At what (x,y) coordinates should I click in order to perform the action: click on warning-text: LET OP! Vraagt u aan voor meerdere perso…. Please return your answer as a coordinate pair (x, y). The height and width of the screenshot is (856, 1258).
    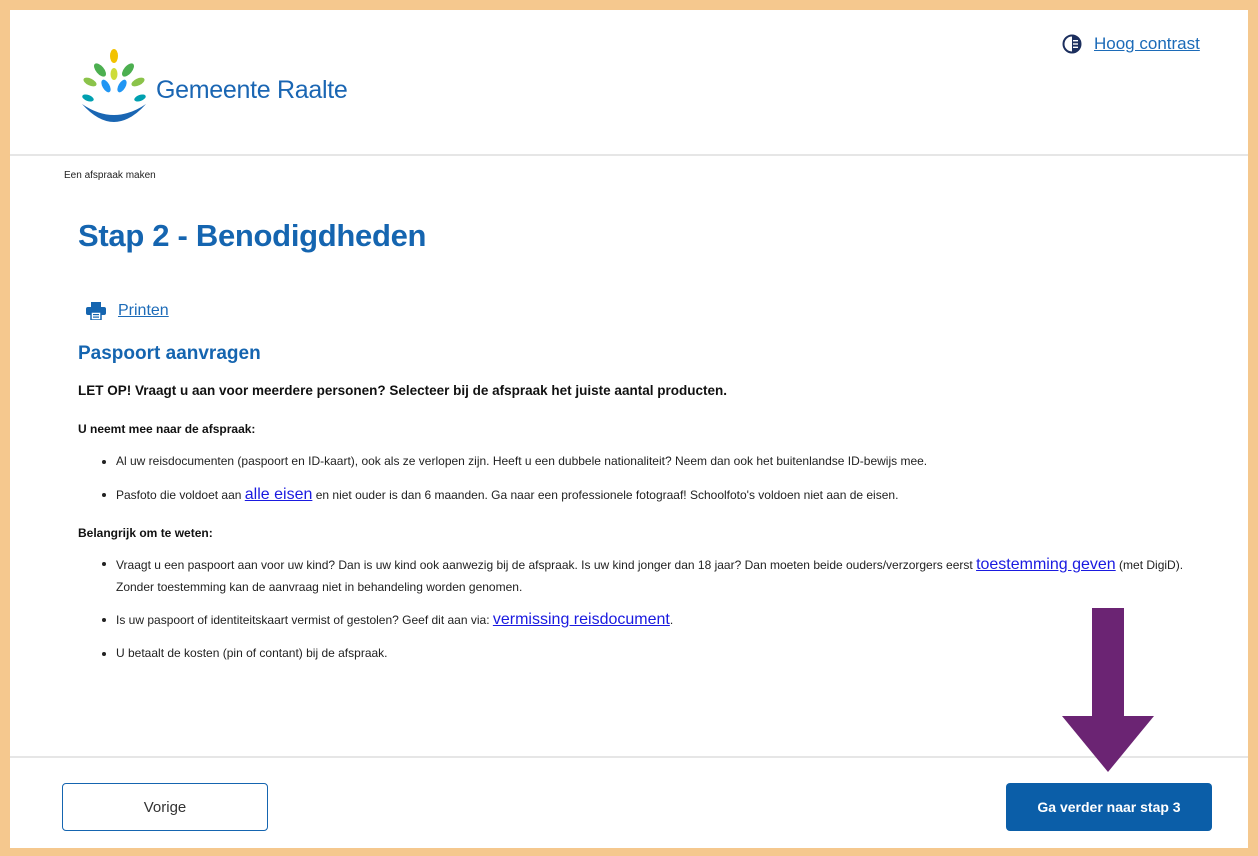
    Looking at the image, I should click on (402, 390).